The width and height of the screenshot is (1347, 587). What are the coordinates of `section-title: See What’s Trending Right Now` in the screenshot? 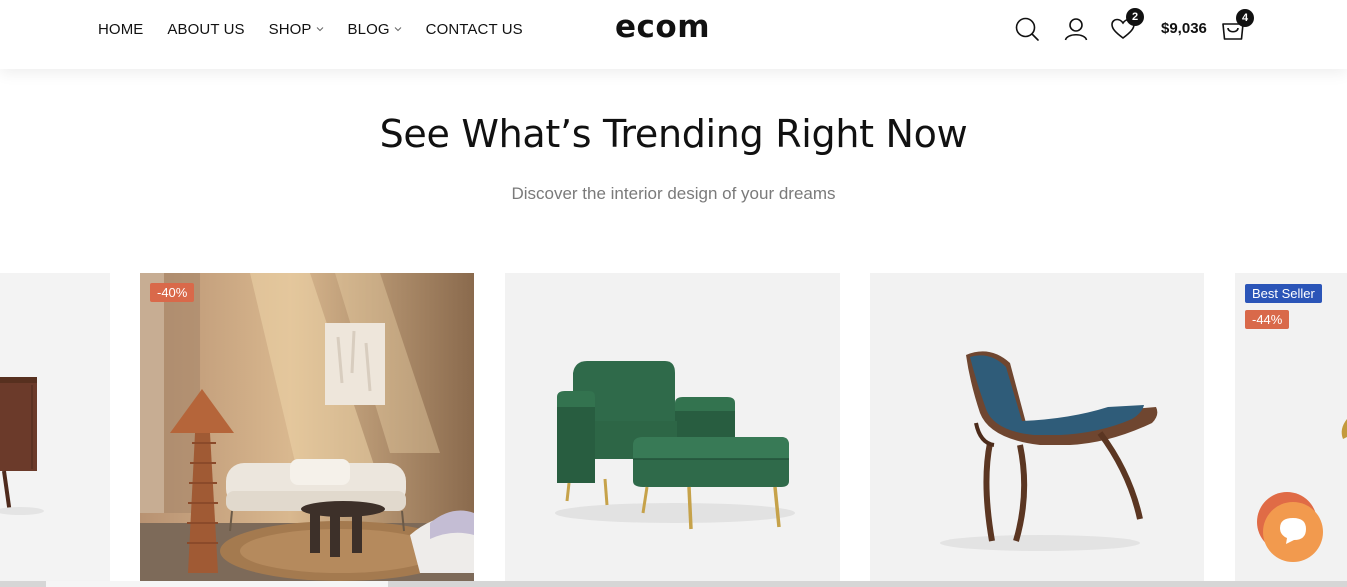 It's located at (673, 134).